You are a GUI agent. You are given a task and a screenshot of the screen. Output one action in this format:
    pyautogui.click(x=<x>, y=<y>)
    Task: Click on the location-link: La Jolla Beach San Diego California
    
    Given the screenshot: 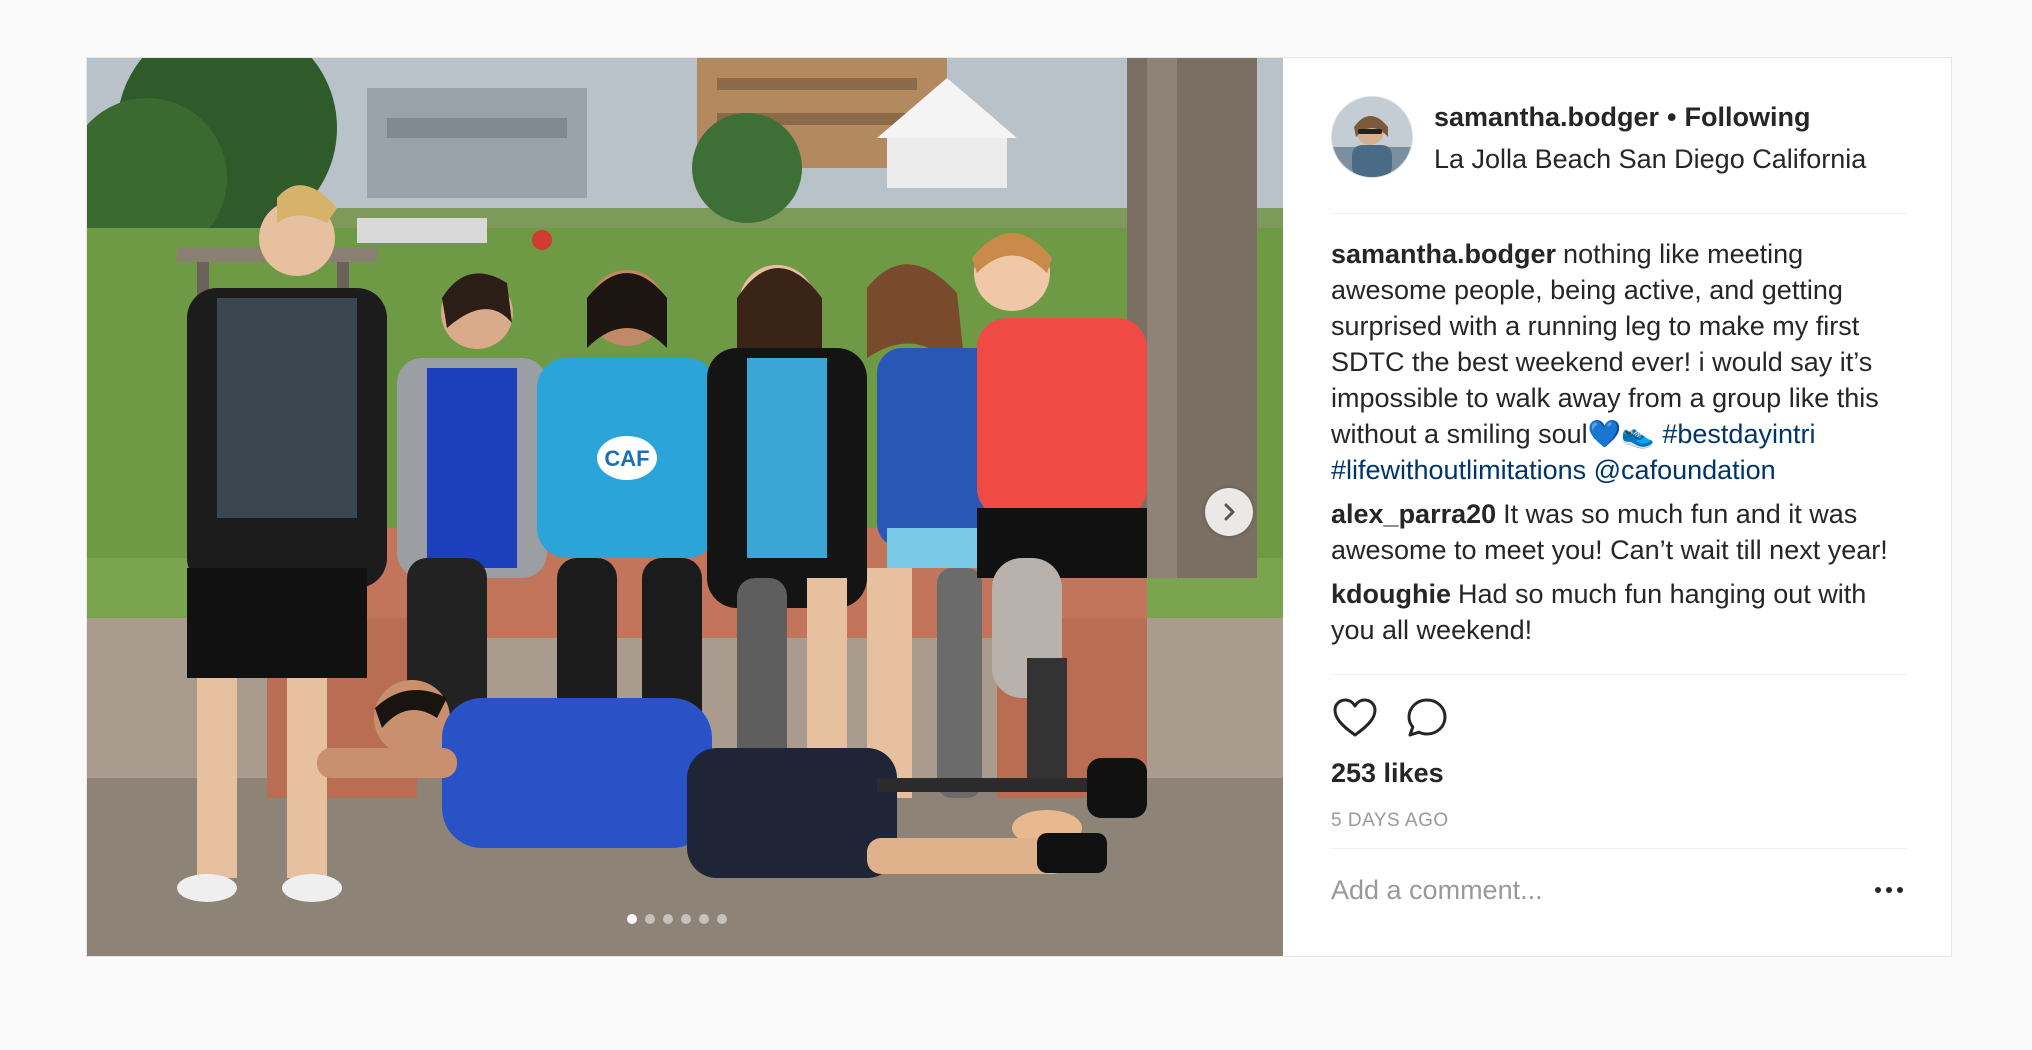 What is the action you would take?
    pyautogui.click(x=1650, y=159)
    